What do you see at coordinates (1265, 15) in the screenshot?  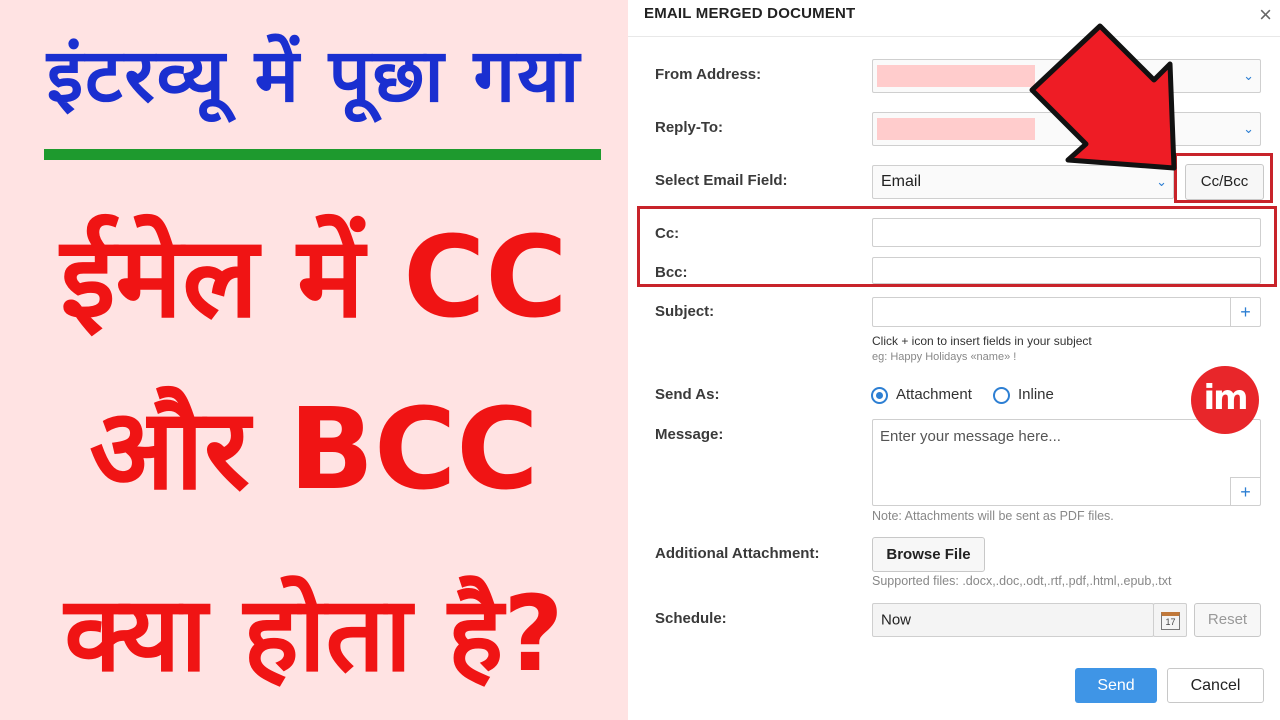 I see `close-icon: ×` at bounding box center [1265, 15].